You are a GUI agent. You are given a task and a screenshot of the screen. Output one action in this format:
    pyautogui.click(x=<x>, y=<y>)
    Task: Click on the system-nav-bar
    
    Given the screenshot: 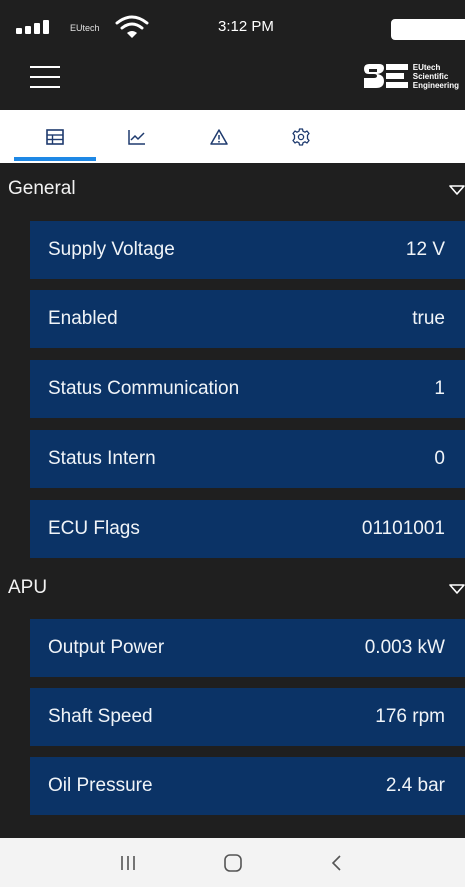 What is the action you would take?
    pyautogui.click(x=232, y=862)
    